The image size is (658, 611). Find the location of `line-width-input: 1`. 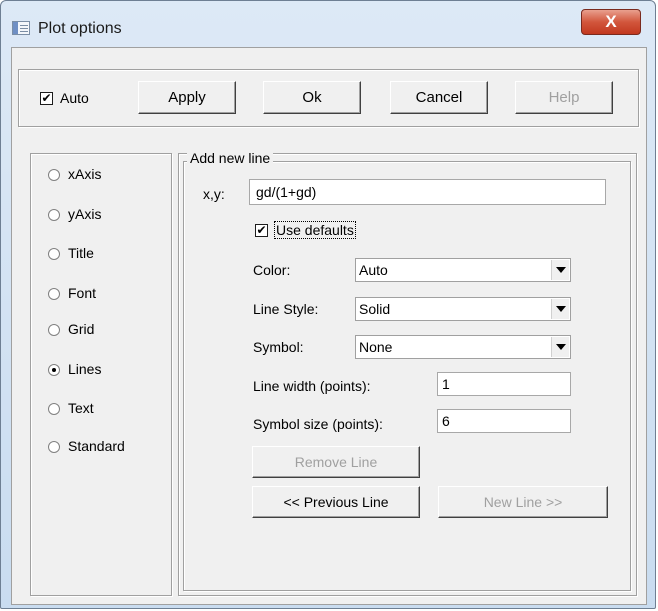

line-width-input: 1 is located at coordinates (504, 384).